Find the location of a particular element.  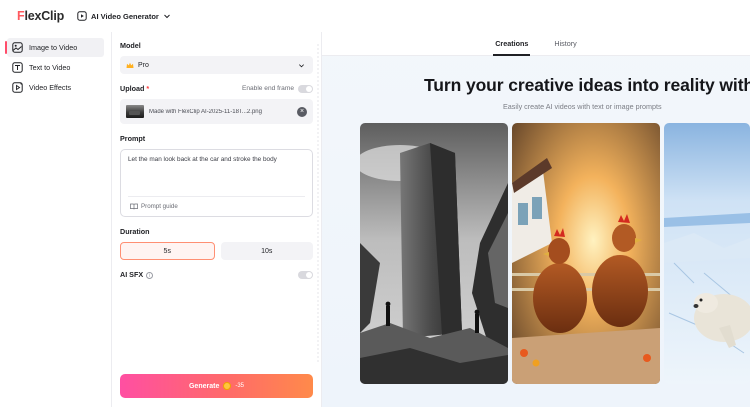

remove-file-button: × is located at coordinates (302, 111).